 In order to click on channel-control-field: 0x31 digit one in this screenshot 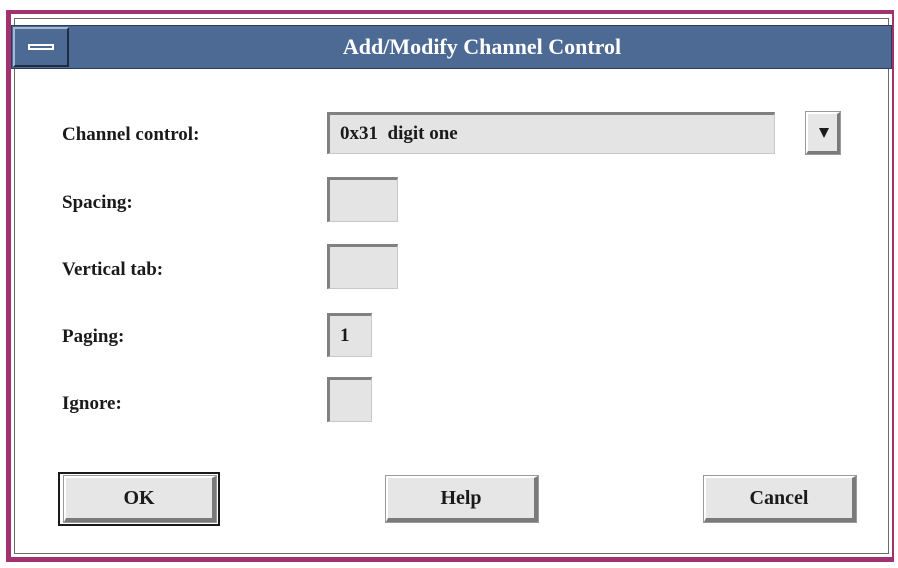, I will do `click(551, 133)`.